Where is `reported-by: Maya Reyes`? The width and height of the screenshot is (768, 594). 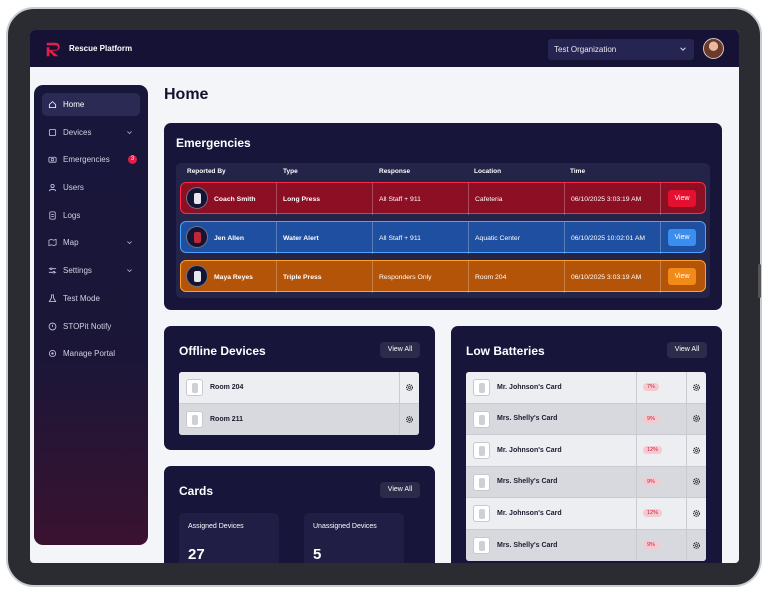
reported-by: Maya Reyes is located at coordinates (233, 277).